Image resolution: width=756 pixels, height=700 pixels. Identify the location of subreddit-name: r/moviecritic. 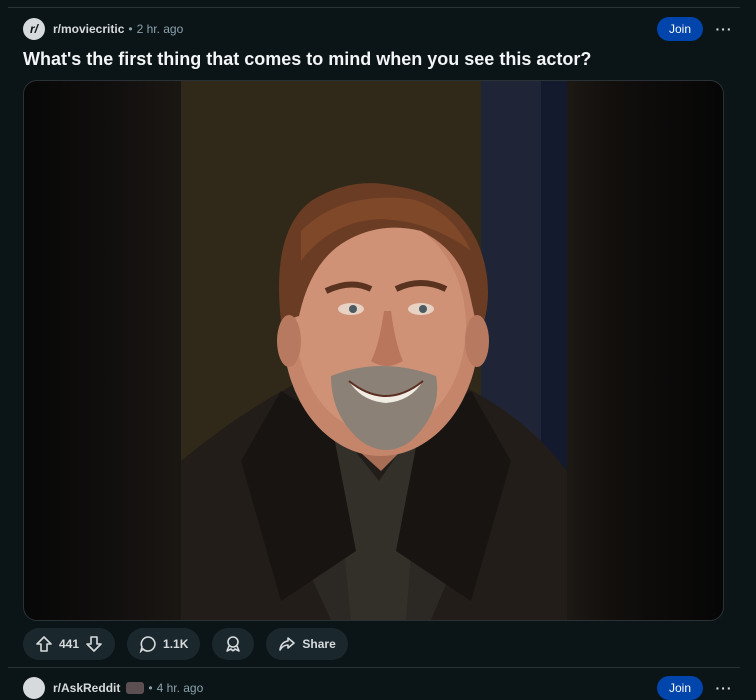
(88, 29).